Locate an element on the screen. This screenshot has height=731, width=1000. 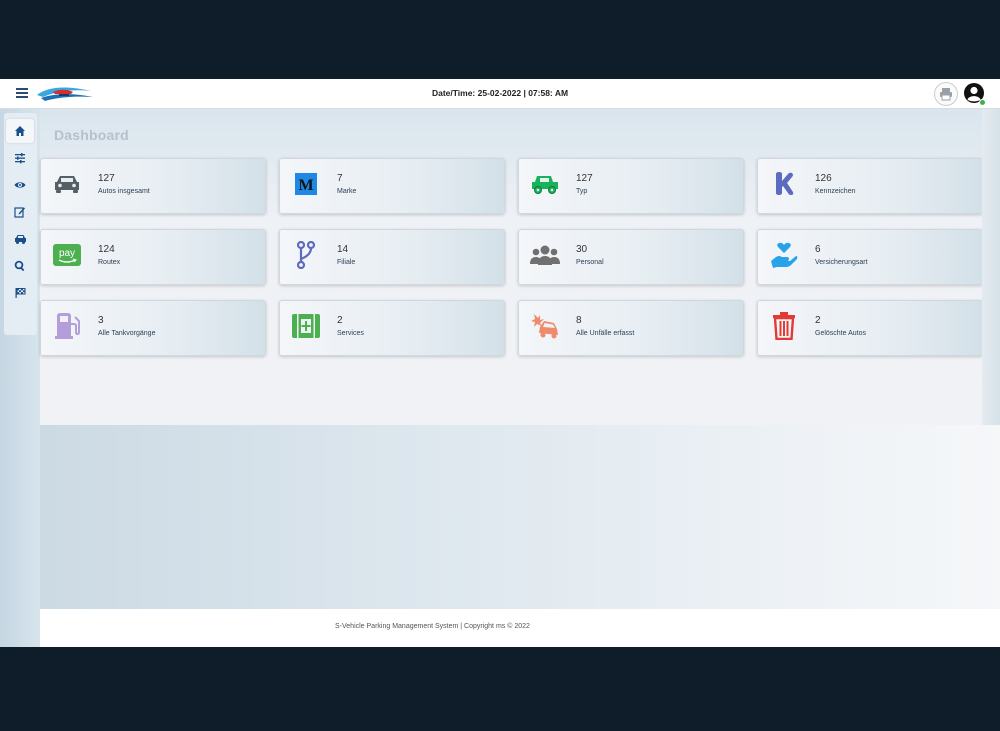
stat-card-deleted: 2 Gelöschte Autos is located at coordinates (870, 328).